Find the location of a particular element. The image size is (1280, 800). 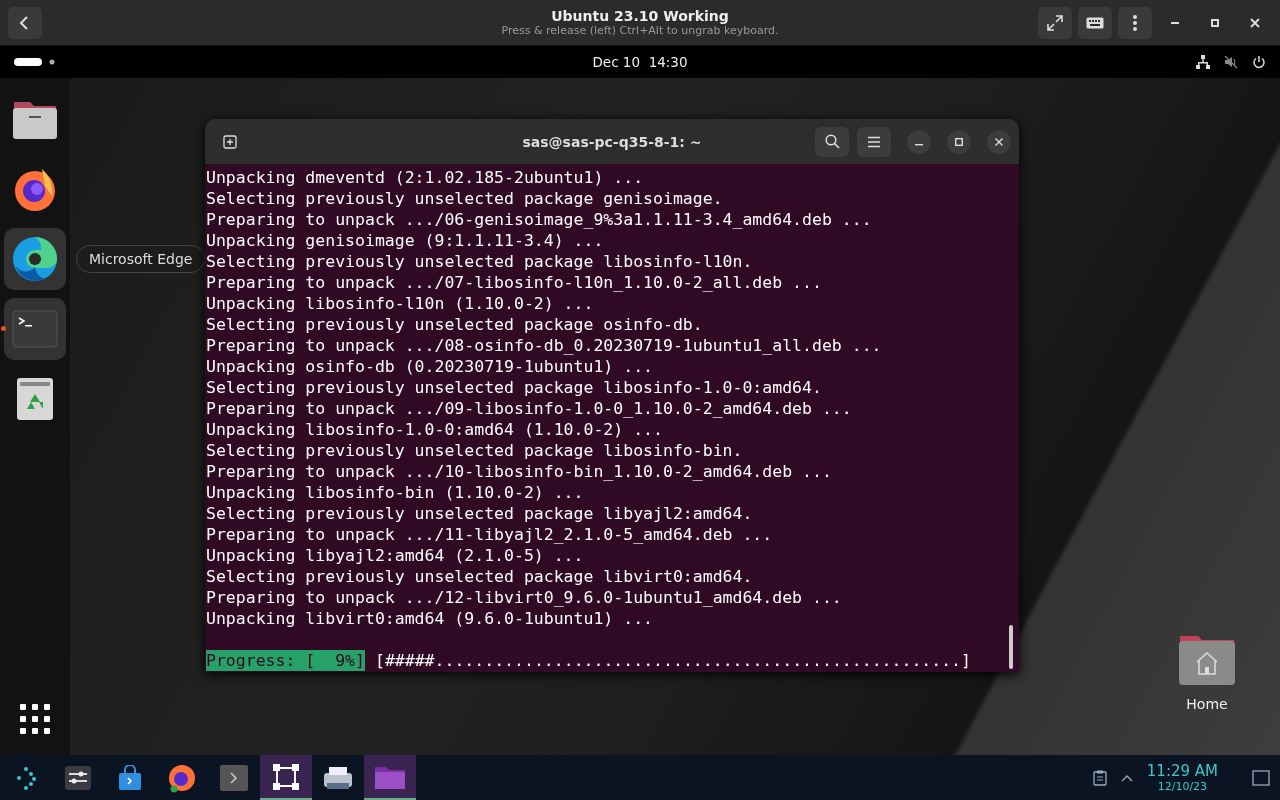

window-title: Ubuntu 23.10 Working is located at coordinates (640, 16).